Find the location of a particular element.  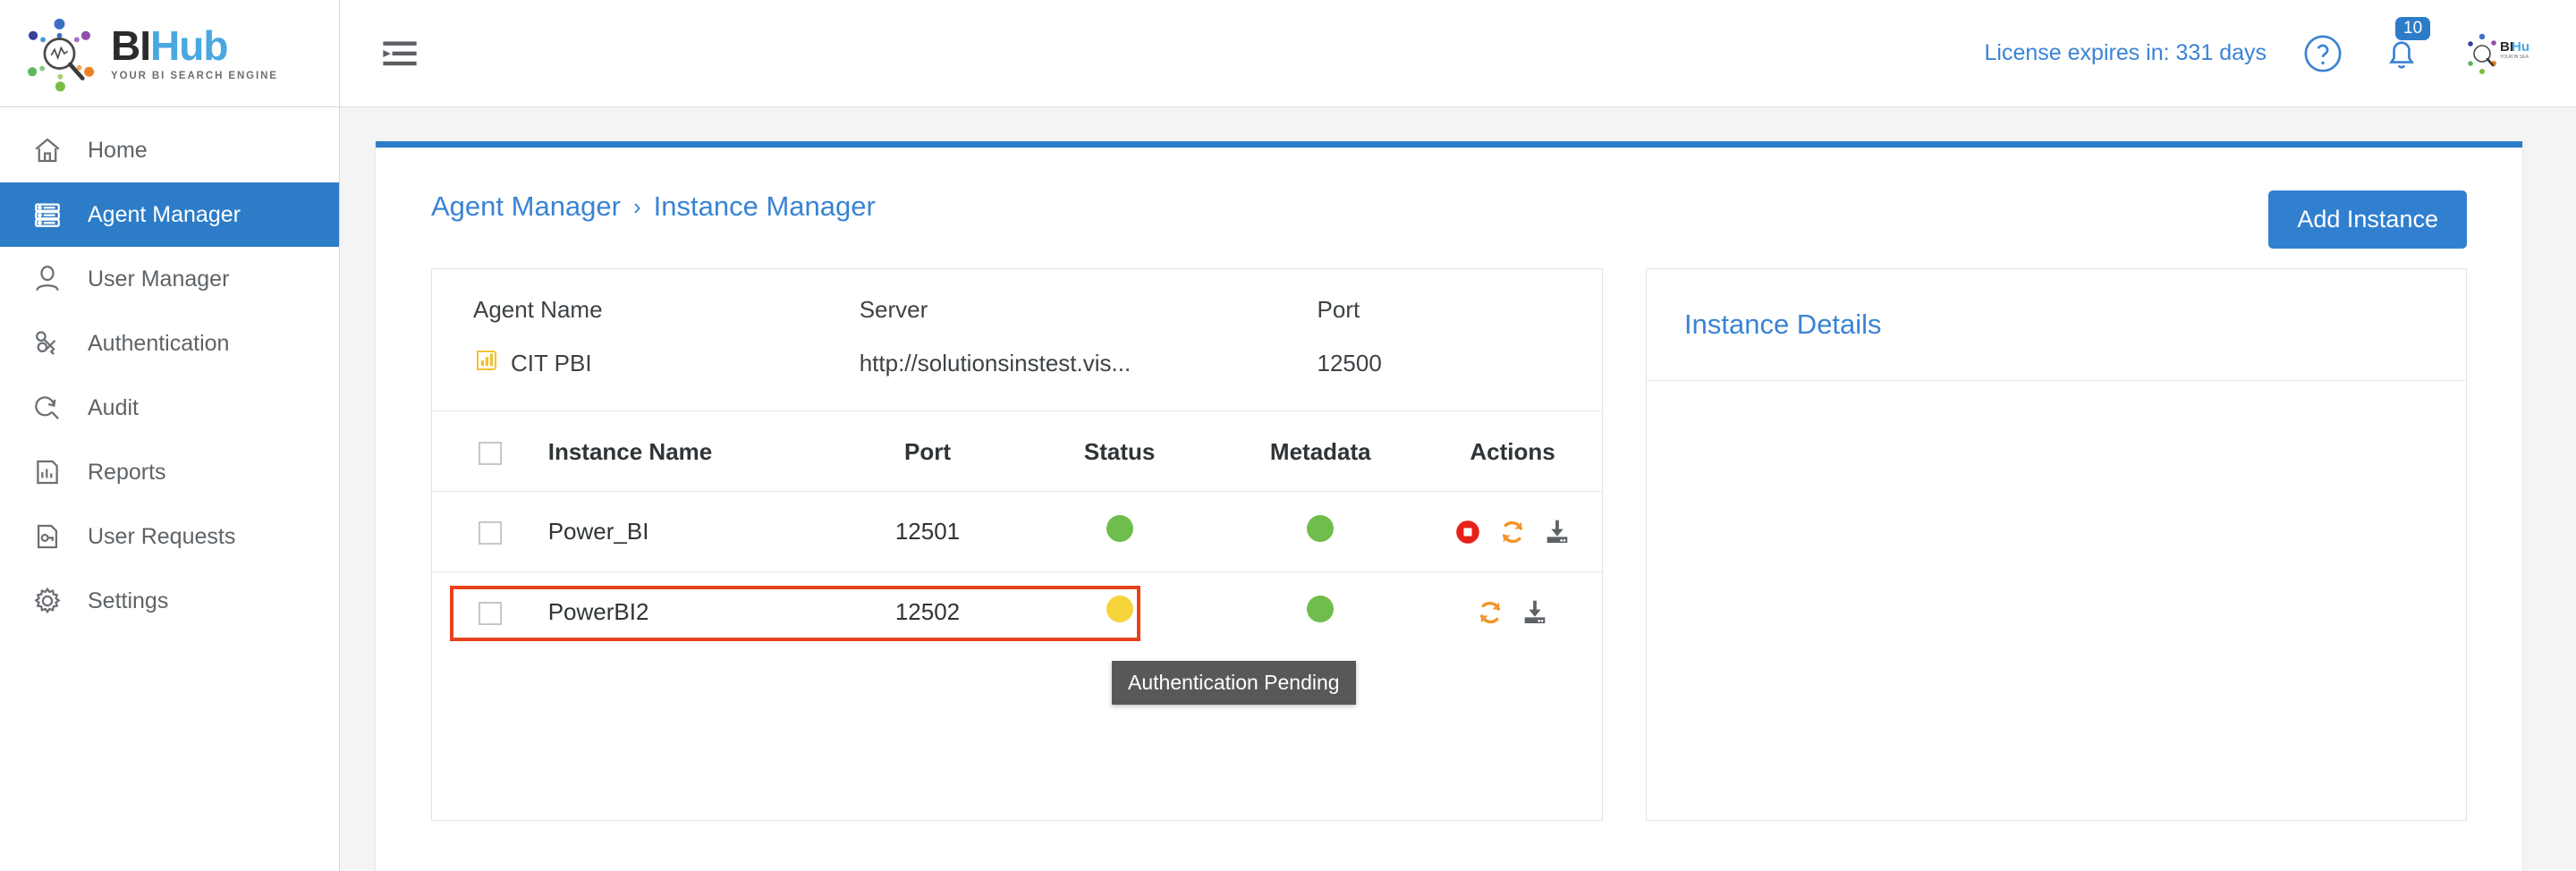

sidebar-item-label: Home is located at coordinates (118, 150).